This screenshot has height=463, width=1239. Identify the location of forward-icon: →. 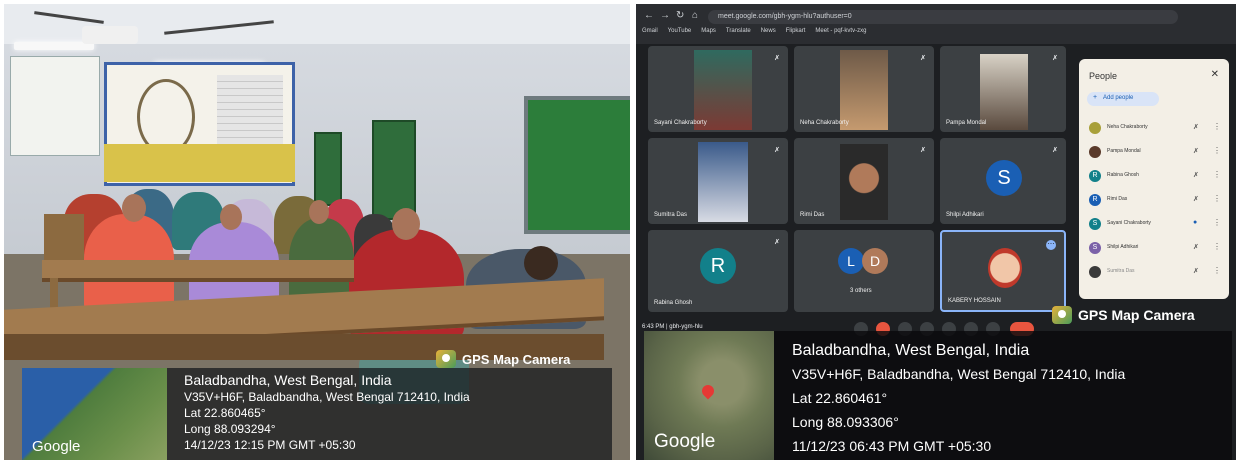
(665, 15).